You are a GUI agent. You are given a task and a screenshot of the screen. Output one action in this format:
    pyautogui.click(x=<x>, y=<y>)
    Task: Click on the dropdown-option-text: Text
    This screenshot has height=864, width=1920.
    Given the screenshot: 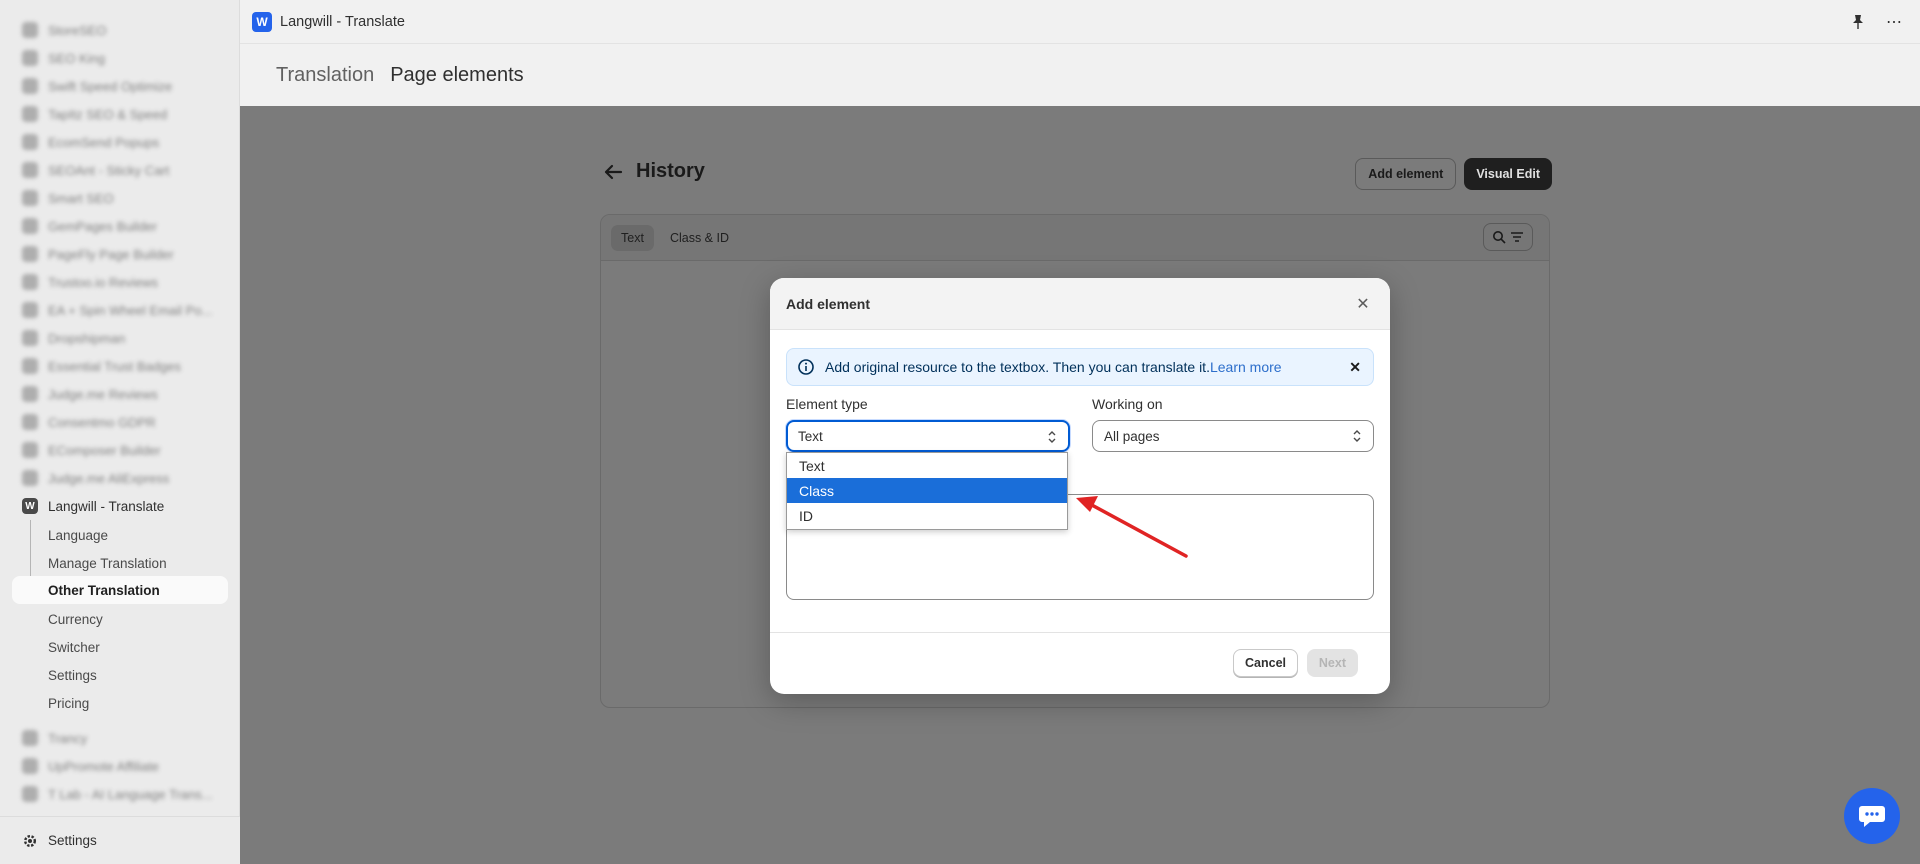 What is the action you would take?
    pyautogui.click(x=927, y=465)
    